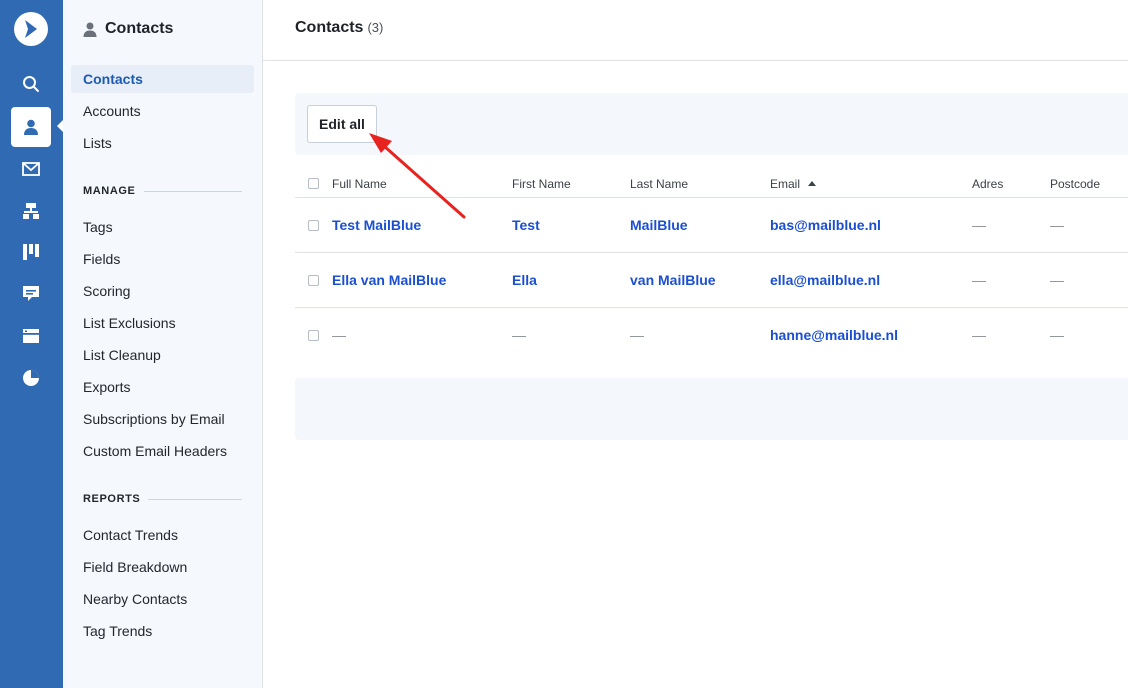 The width and height of the screenshot is (1128, 688). What do you see at coordinates (519, 335) in the screenshot?
I see `cell-first-name: —` at bounding box center [519, 335].